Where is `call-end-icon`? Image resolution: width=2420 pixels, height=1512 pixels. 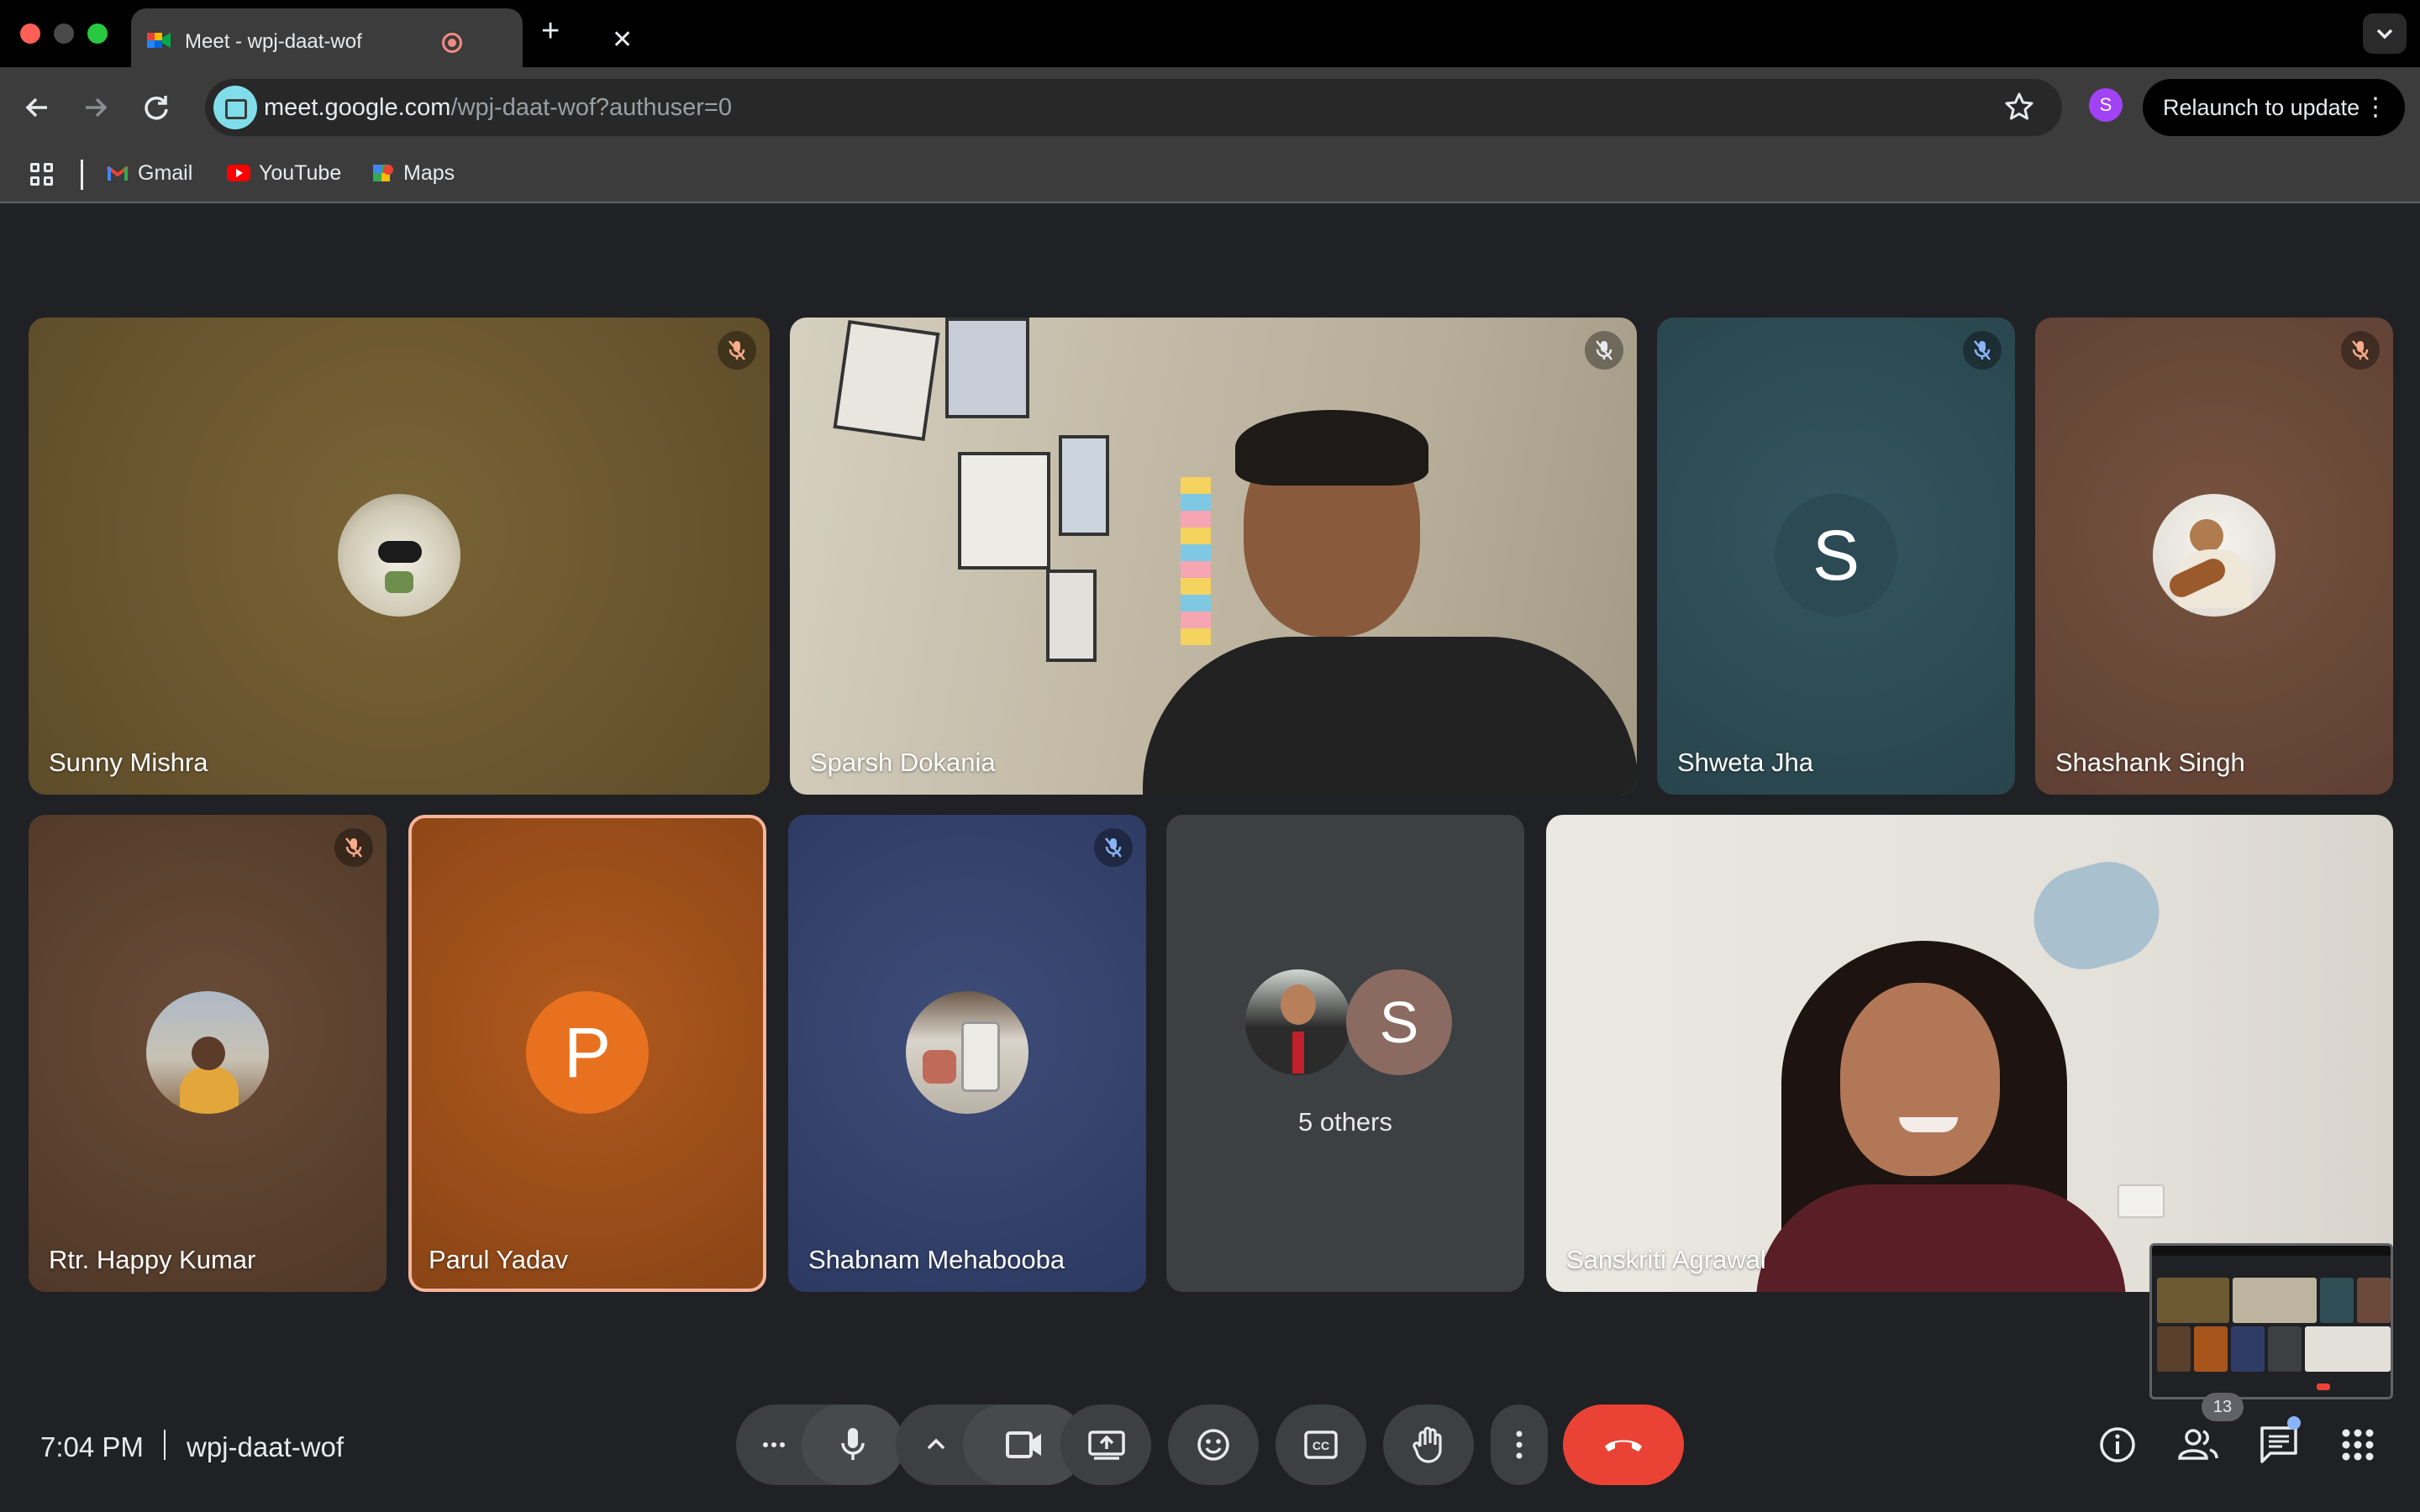
call-end-icon is located at coordinates (1623, 1446).